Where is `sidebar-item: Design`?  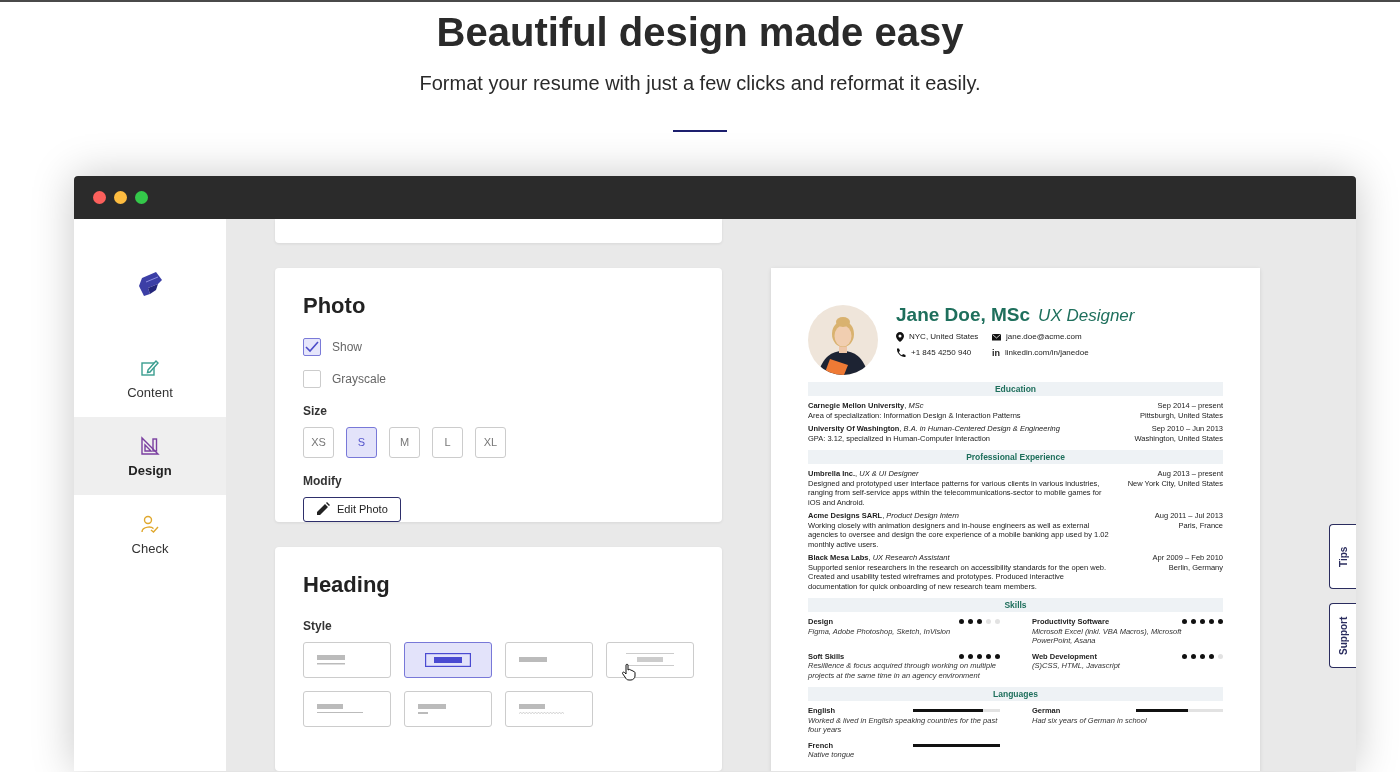 sidebar-item: Design is located at coordinates (150, 456).